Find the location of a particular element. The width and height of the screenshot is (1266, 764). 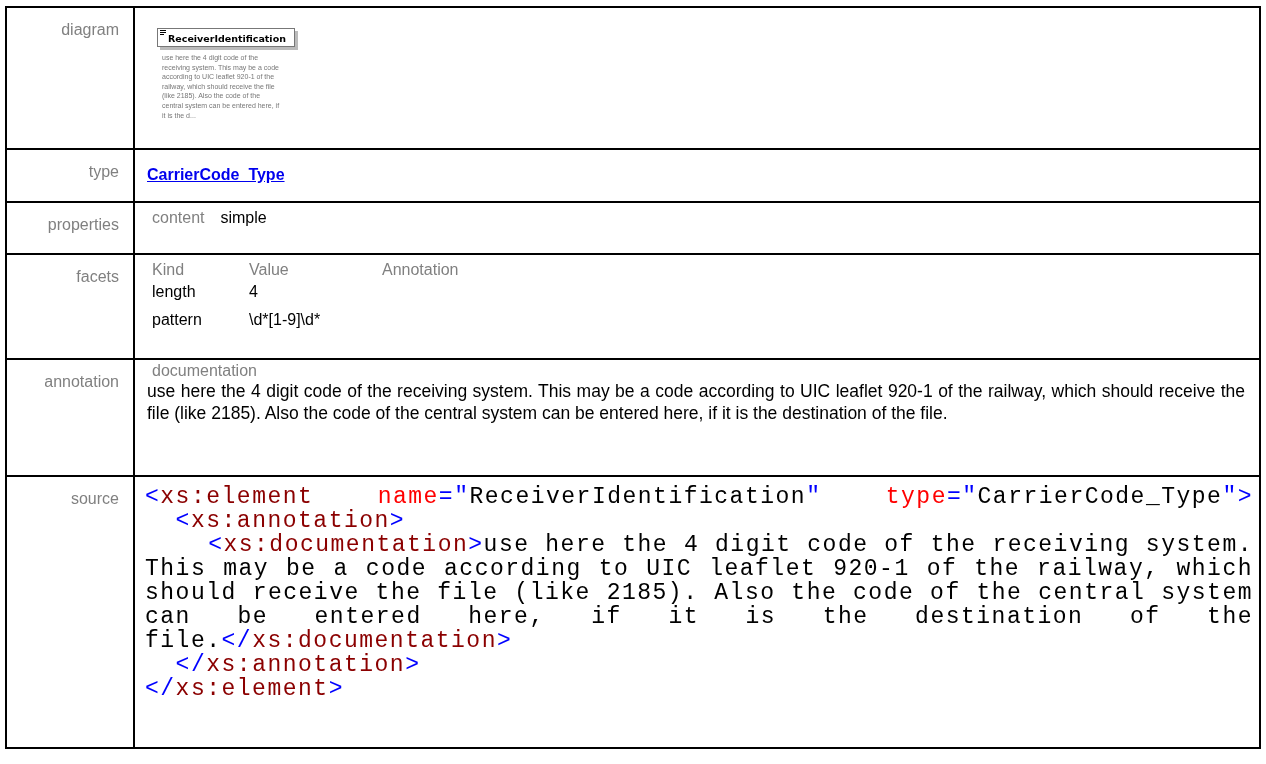

code-line: This may be a code according to UIC leaflet 920-1 of the railway, which is located at coordinates (699, 569).